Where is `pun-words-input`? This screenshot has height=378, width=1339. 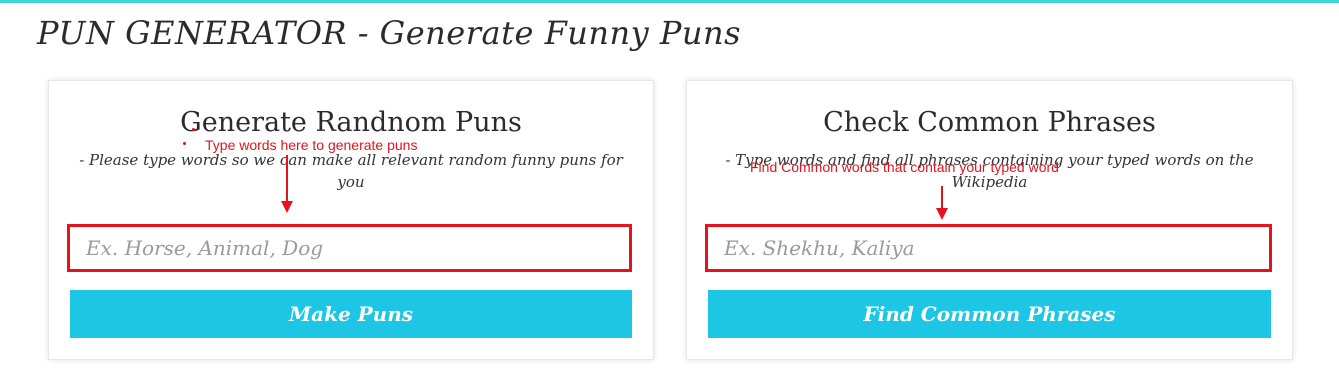
pun-words-input is located at coordinates (349, 248).